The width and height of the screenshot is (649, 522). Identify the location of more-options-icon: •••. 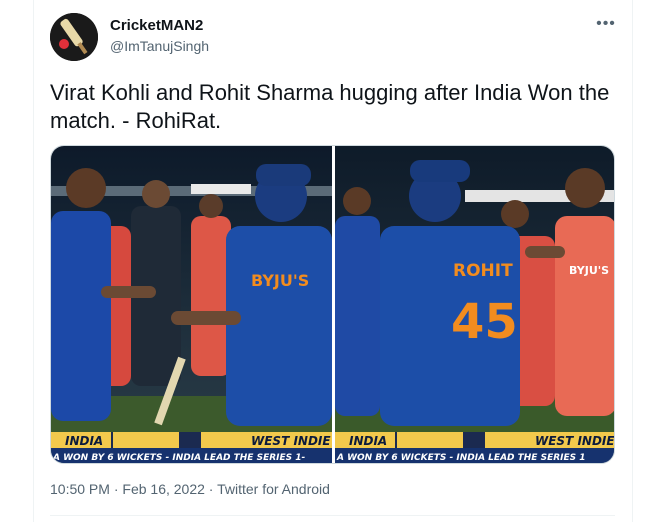
(606, 26).